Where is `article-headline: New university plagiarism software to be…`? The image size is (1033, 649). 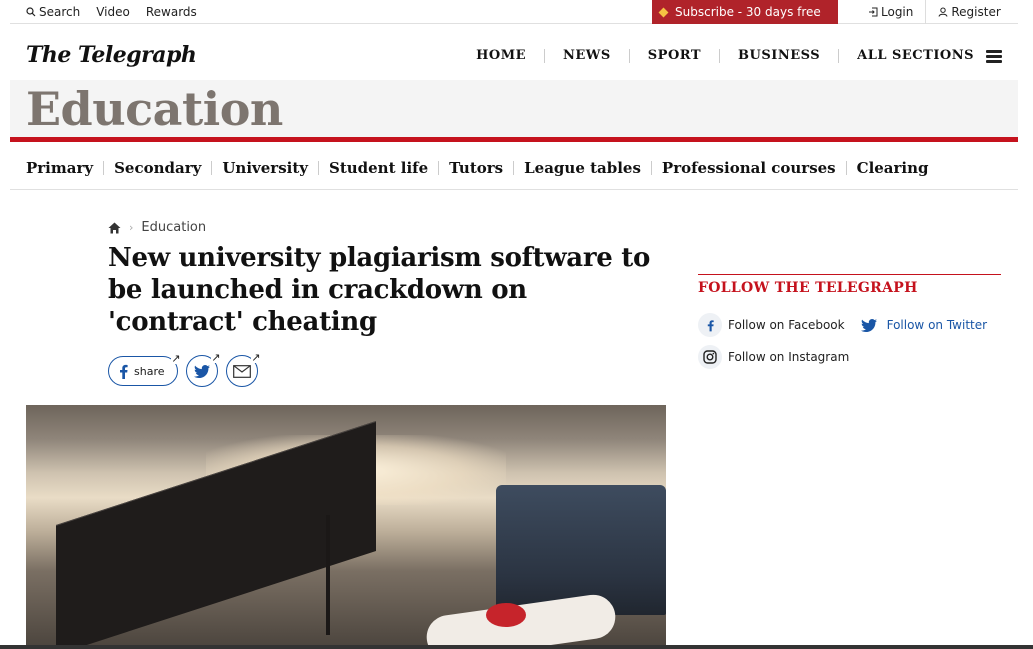 article-headline: New university plagiarism software to be… is located at coordinates (379, 290).